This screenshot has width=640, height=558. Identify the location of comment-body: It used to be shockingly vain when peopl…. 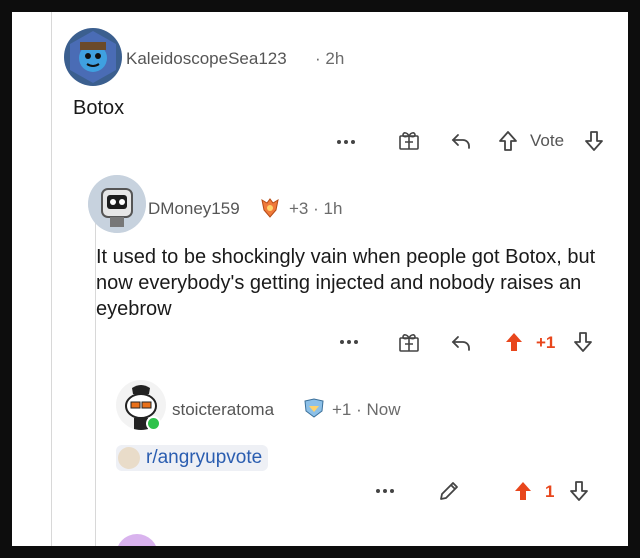
(346, 283).